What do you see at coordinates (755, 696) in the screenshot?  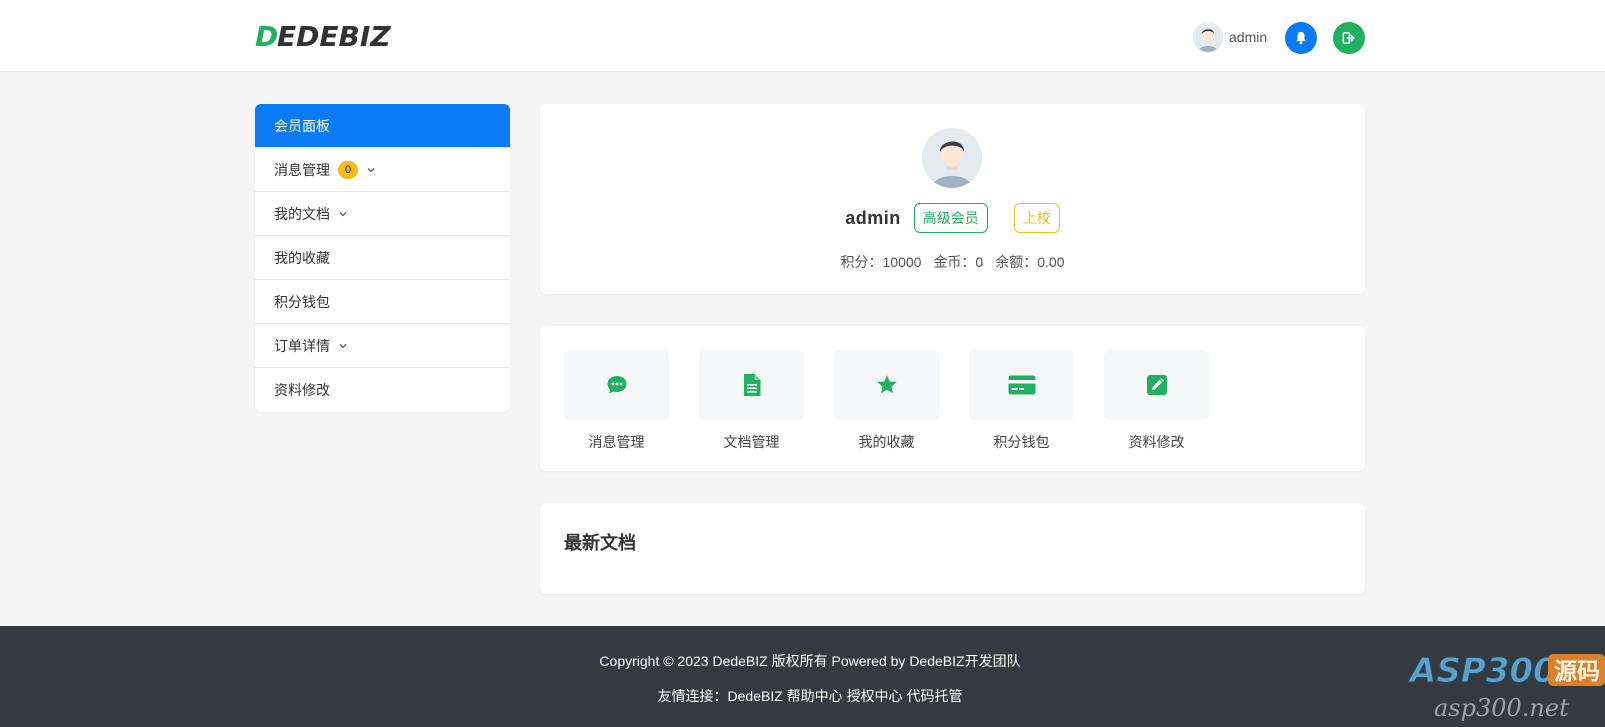 I see `footer-link-dedebiz: DedeBIZ` at bounding box center [755, 696].